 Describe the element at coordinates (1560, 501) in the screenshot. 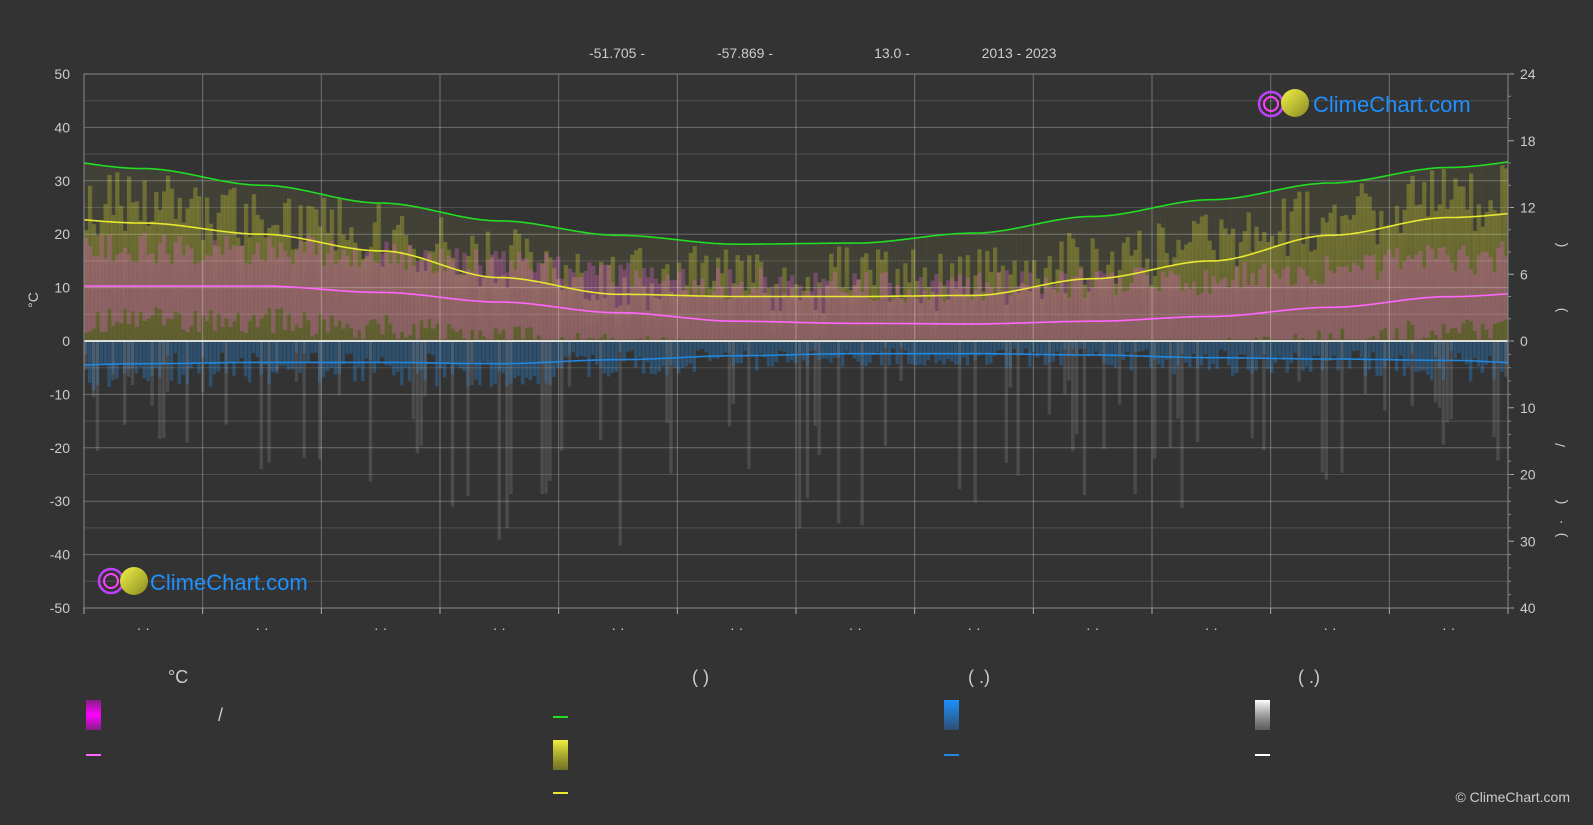

I see `y-axis-right-bottom-label-open: (` at that location.